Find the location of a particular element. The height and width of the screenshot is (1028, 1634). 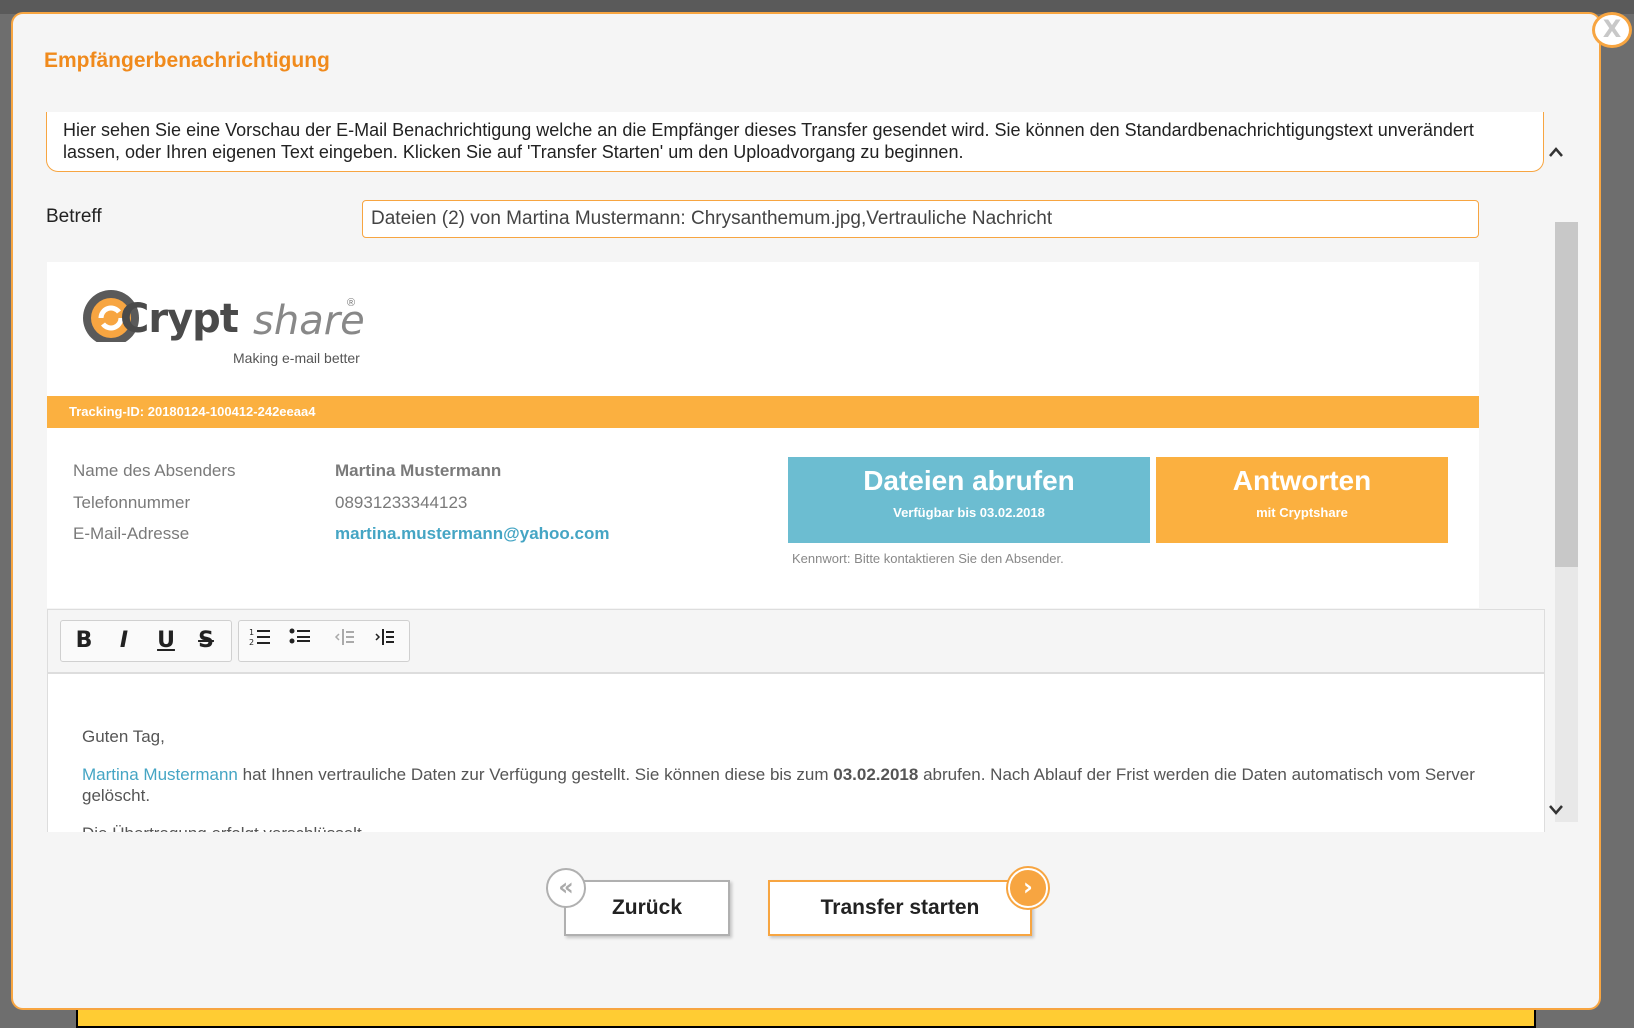

retrieve-files-title: Dateien abrufen is located at coordinates (969, 480).